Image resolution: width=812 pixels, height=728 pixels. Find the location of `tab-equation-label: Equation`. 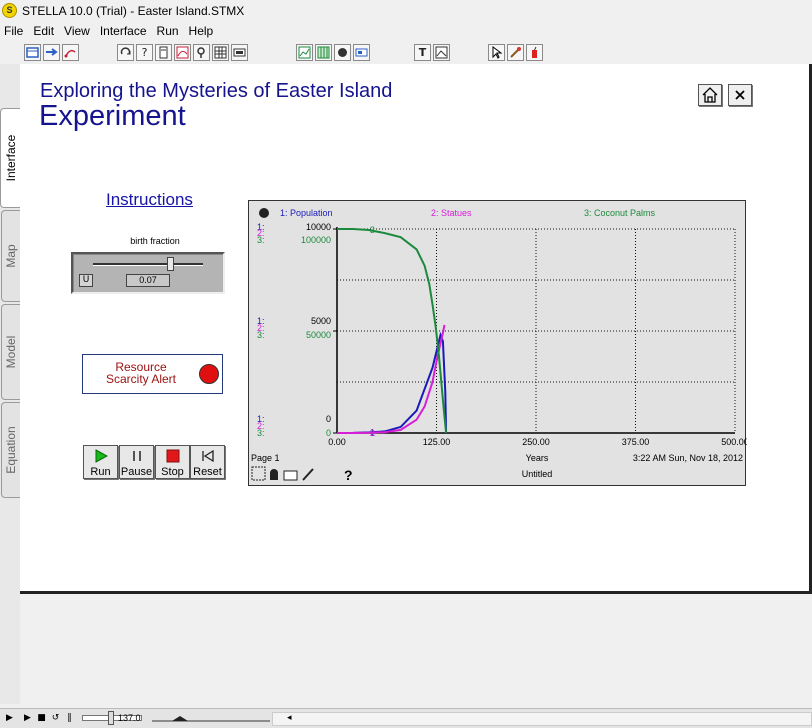

tab-equation-label: Equation is located at coordinates (11, 450).